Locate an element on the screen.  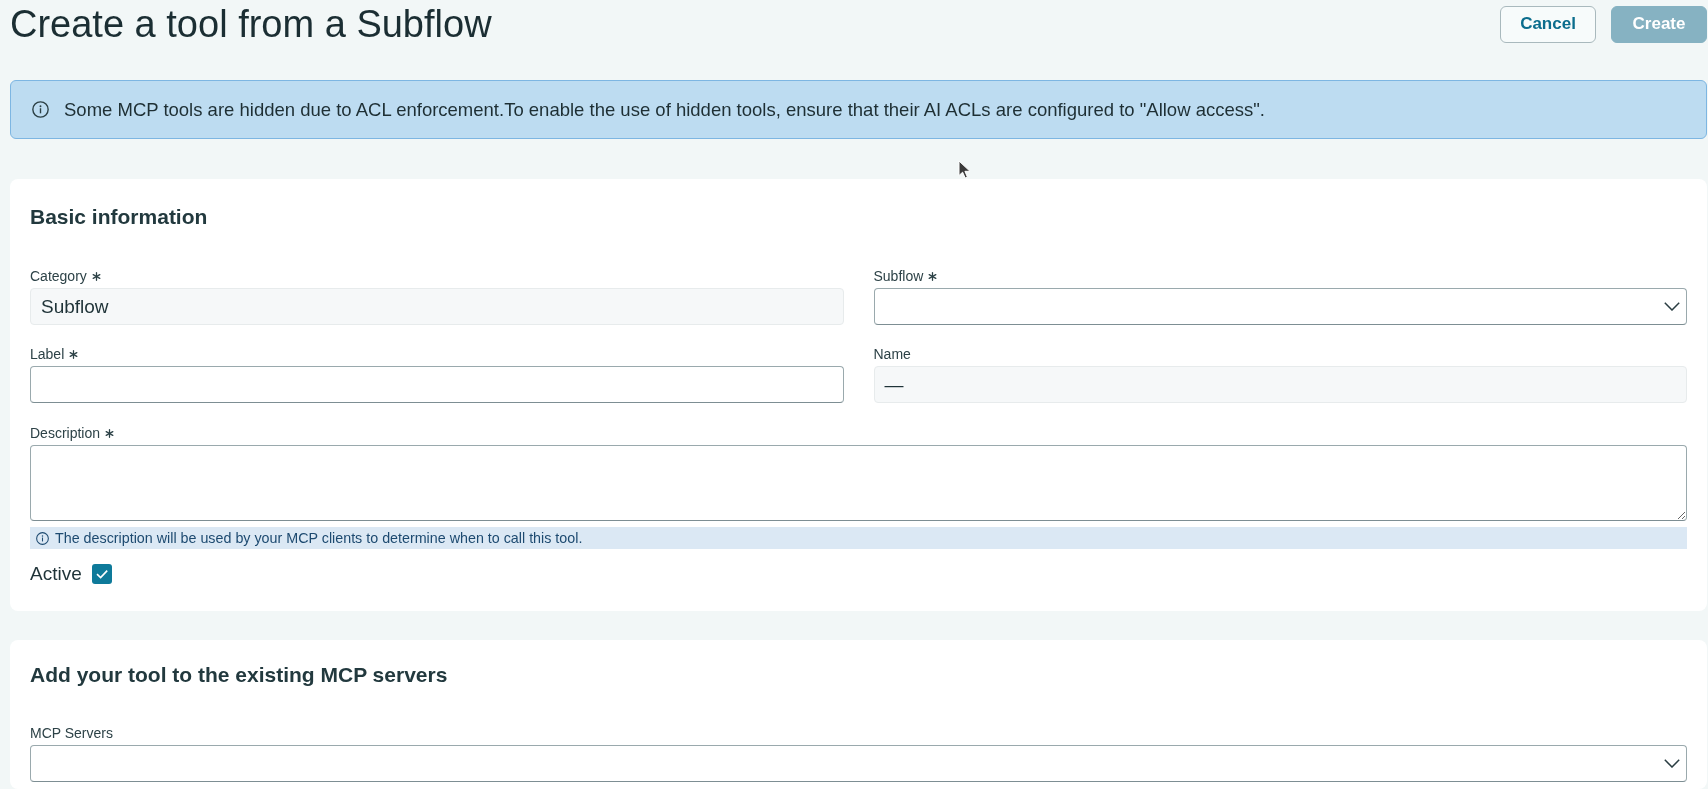
cancel-button: Cancel is located at coordinates (1548, 24).